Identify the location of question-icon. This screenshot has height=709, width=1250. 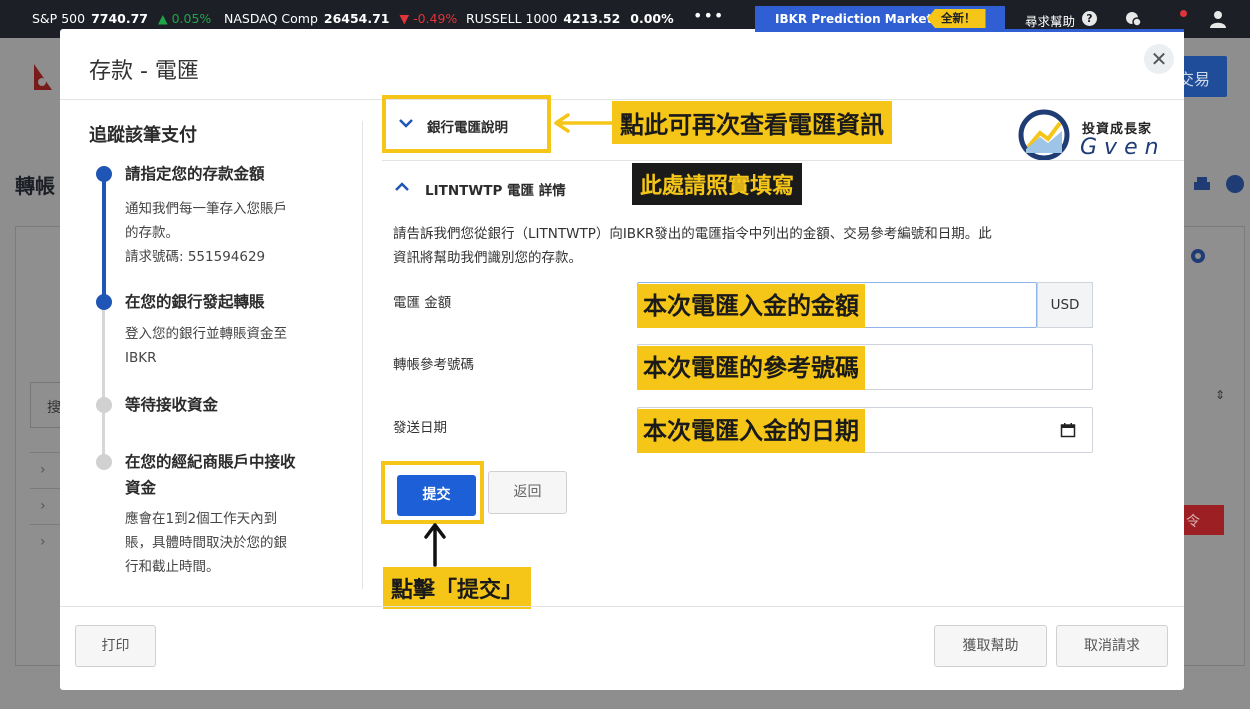
(1235, 184).